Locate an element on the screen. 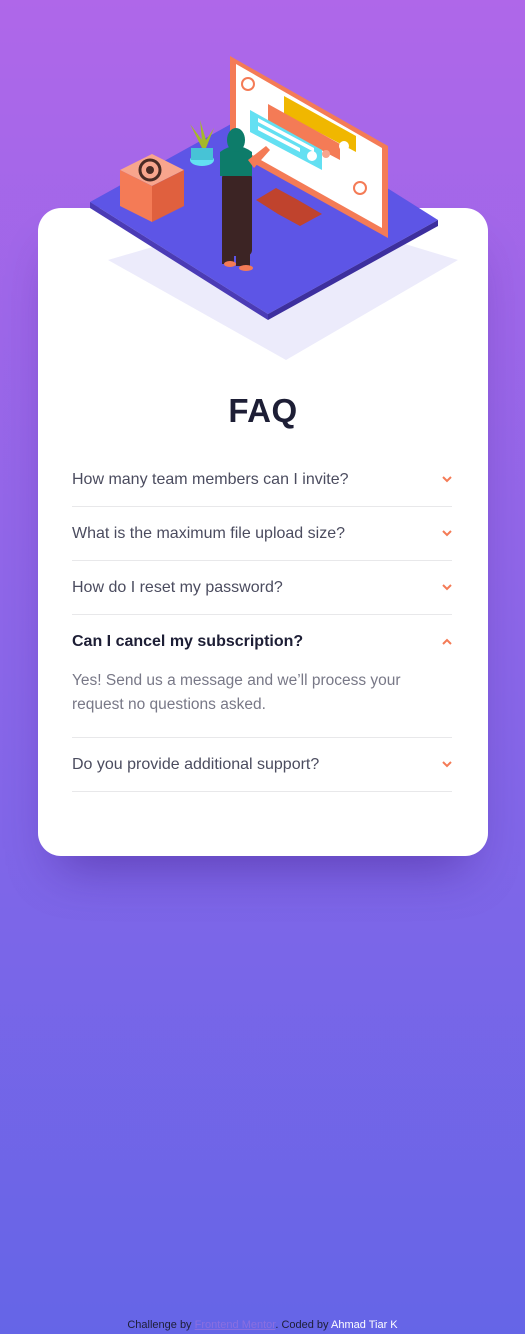  faq-question-toggle: How do I reset my password? is located at coordinates (262, 587).